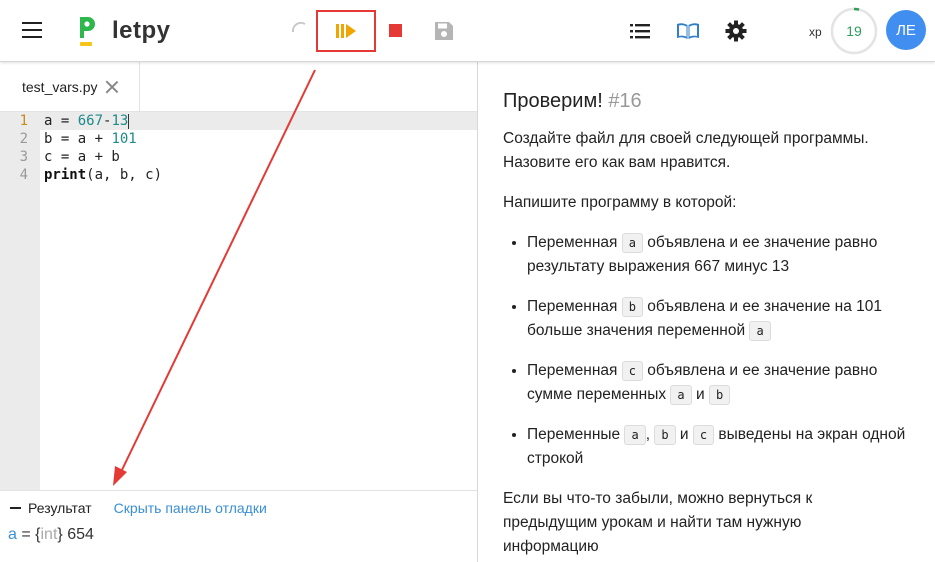 This screenshot has height=562, width=935. Describe the element at coordinates (258, 157) in the screenshot. I see `code-line: c = a + b` at that location.